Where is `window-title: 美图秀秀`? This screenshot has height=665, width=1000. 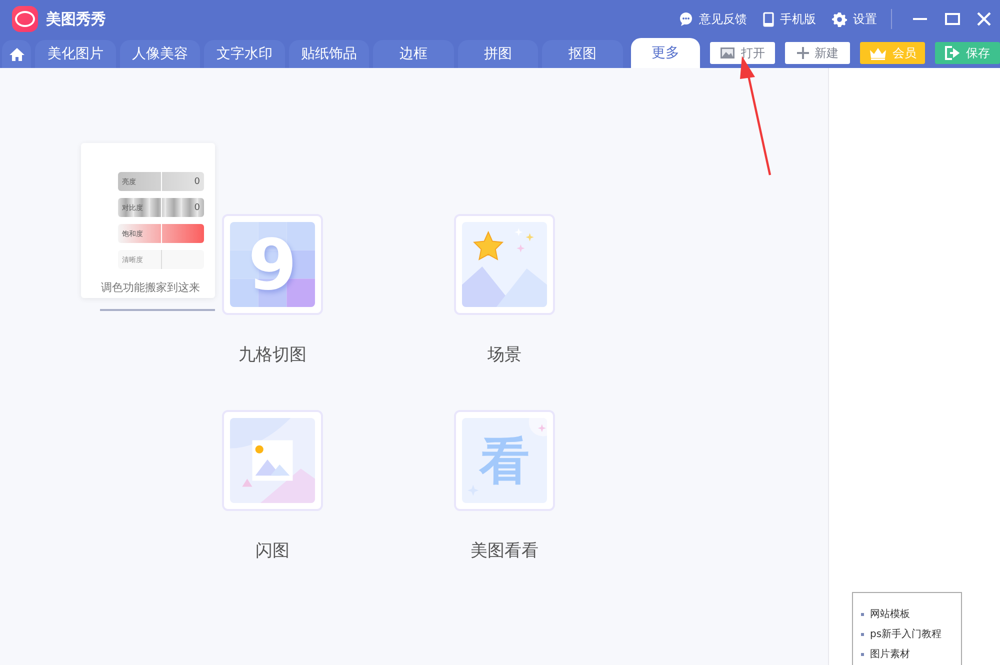 window-title: 美图秀秀 is located at coordinates (76, 19).